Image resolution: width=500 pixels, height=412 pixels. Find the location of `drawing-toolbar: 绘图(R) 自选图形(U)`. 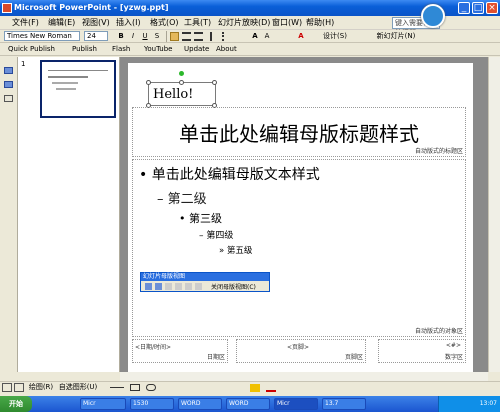

drawing-toolbar: 绘图(R) 自选图形(U) is located at coordinates (250, 387).